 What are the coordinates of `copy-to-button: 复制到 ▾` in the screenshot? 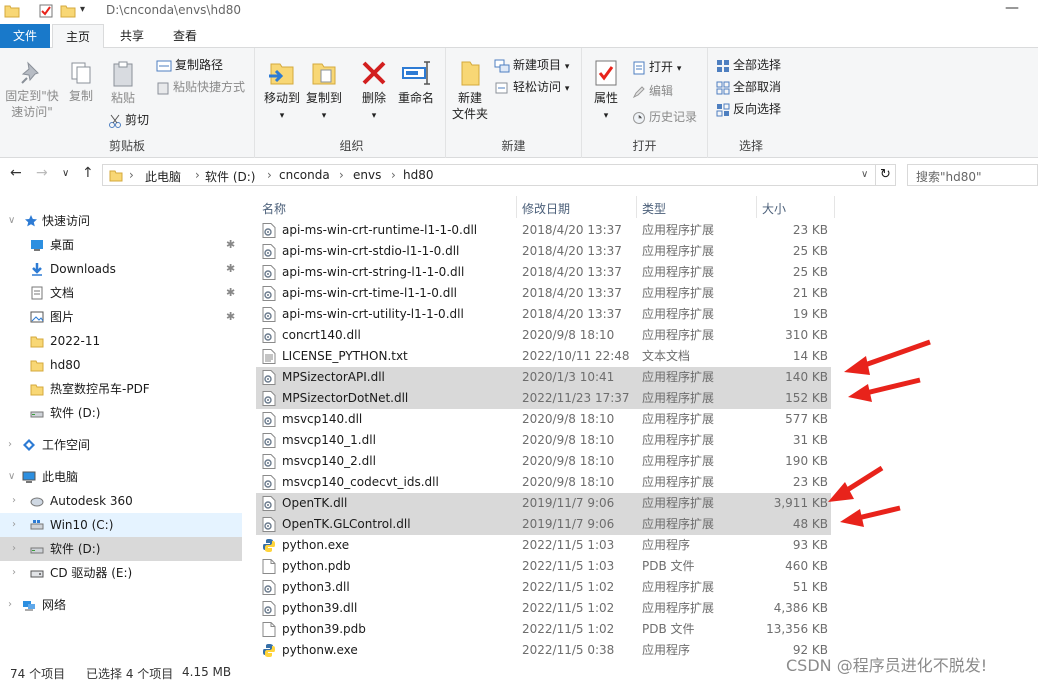 It's located at (324, 91).